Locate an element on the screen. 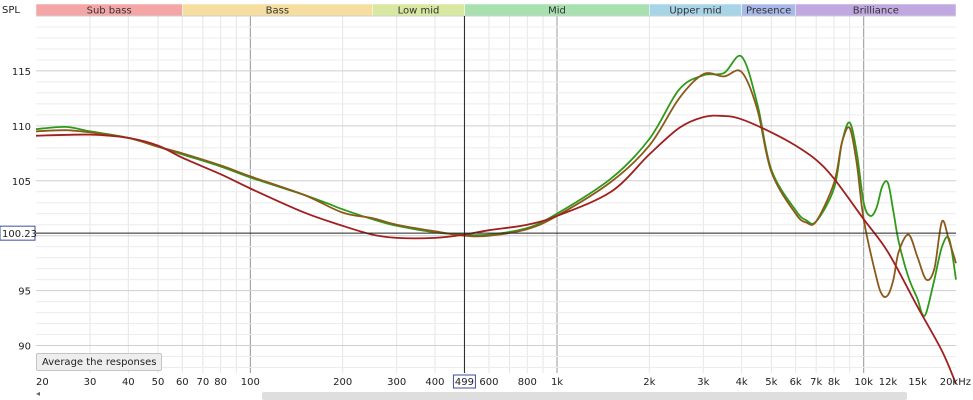 The height and width of the screenshot is (400, 973). x-tick-label: 6k is located at coordinates (796, 382).